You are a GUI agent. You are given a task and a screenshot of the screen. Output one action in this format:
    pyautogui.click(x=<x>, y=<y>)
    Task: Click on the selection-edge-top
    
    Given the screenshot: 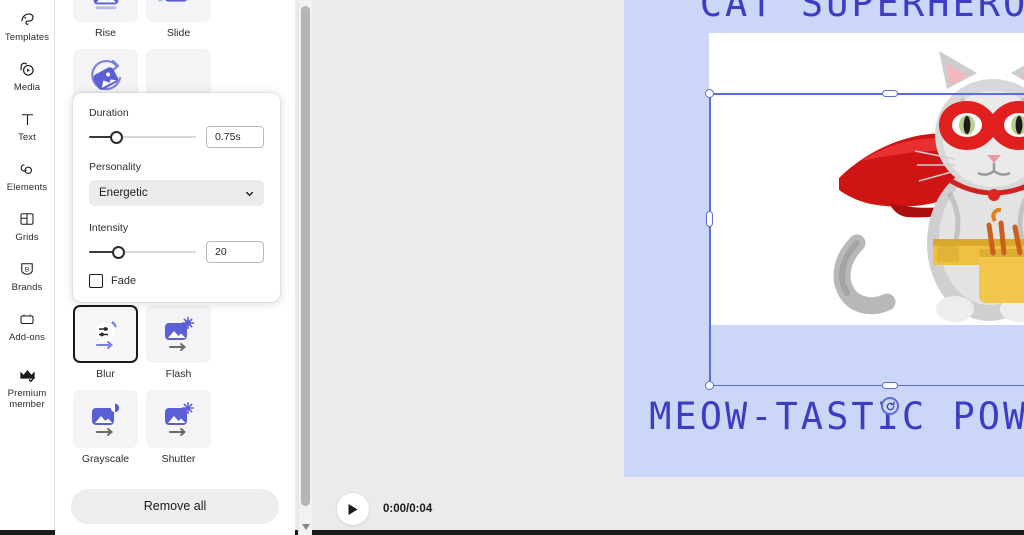 What is the action you would take?
    pyautogui.click(x=866, y=94)
    